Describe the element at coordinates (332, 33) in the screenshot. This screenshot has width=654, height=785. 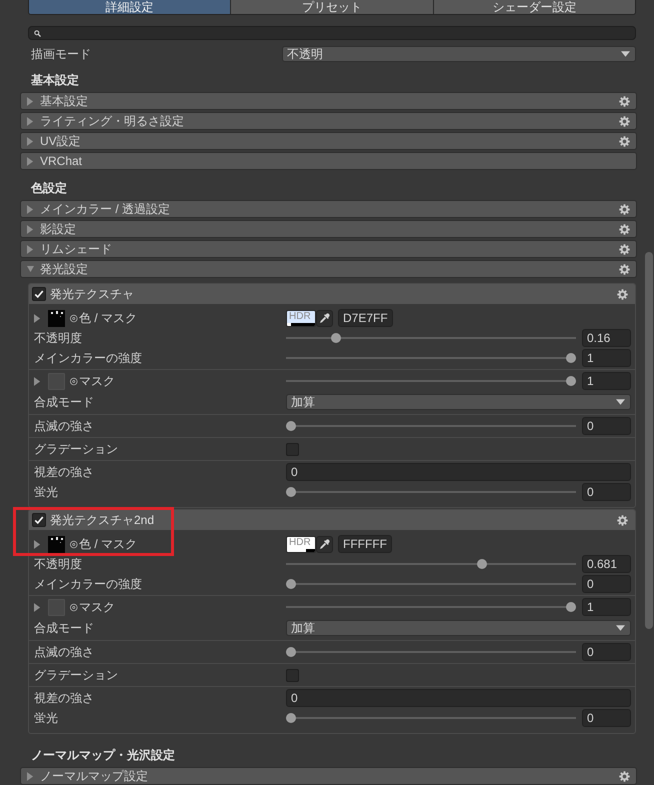
I see `search-field` at that location.